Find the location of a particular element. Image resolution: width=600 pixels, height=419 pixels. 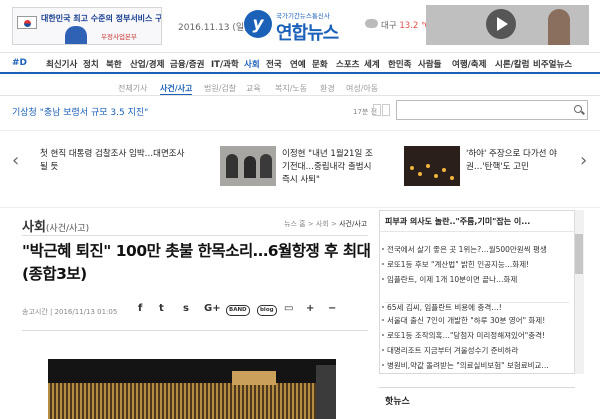

article-headline: "박근혜 퇴진" 100만 촛불 한목소리…6월항쟁 후 최대 (종합3보) is located at coordinates (197, 263).